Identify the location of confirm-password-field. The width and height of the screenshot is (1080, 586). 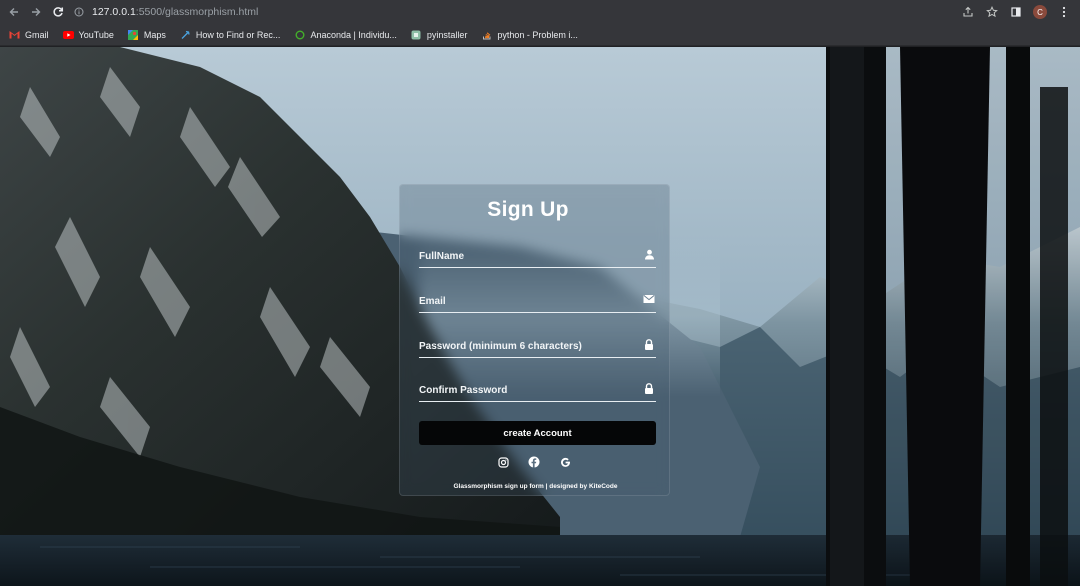
(537, 389).